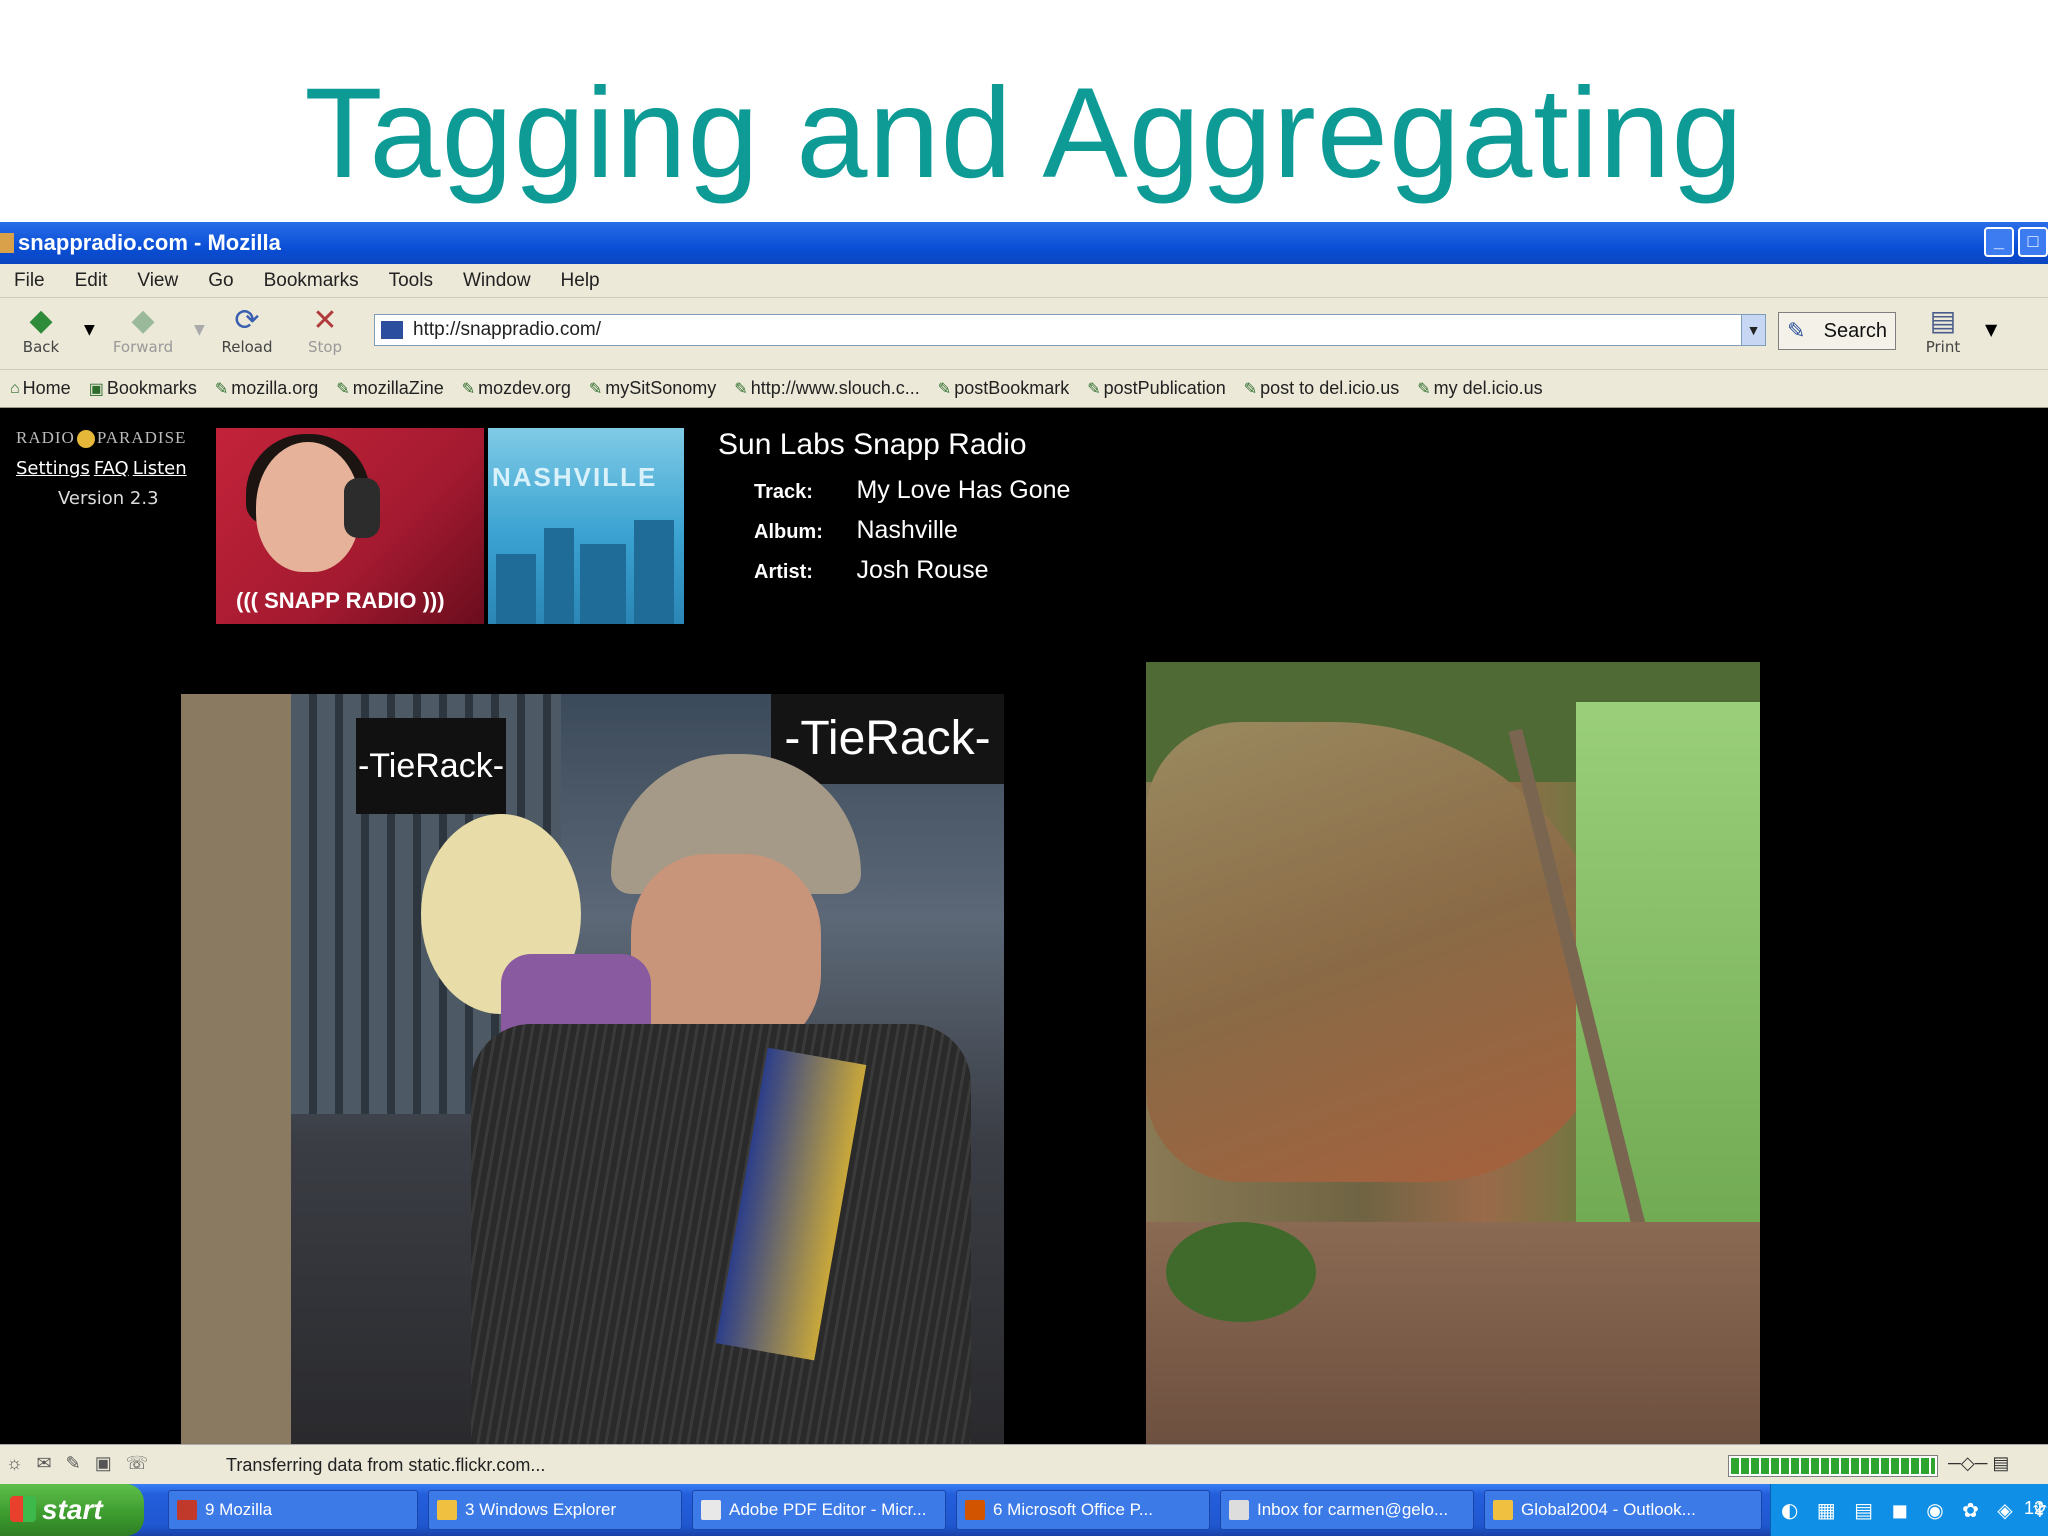 Image resolution: width=2048 pixels, height=1536 pixels. Describe the element at coordinates (187, 1510) in the screenshot. I see `mozilla-icon` at that location.